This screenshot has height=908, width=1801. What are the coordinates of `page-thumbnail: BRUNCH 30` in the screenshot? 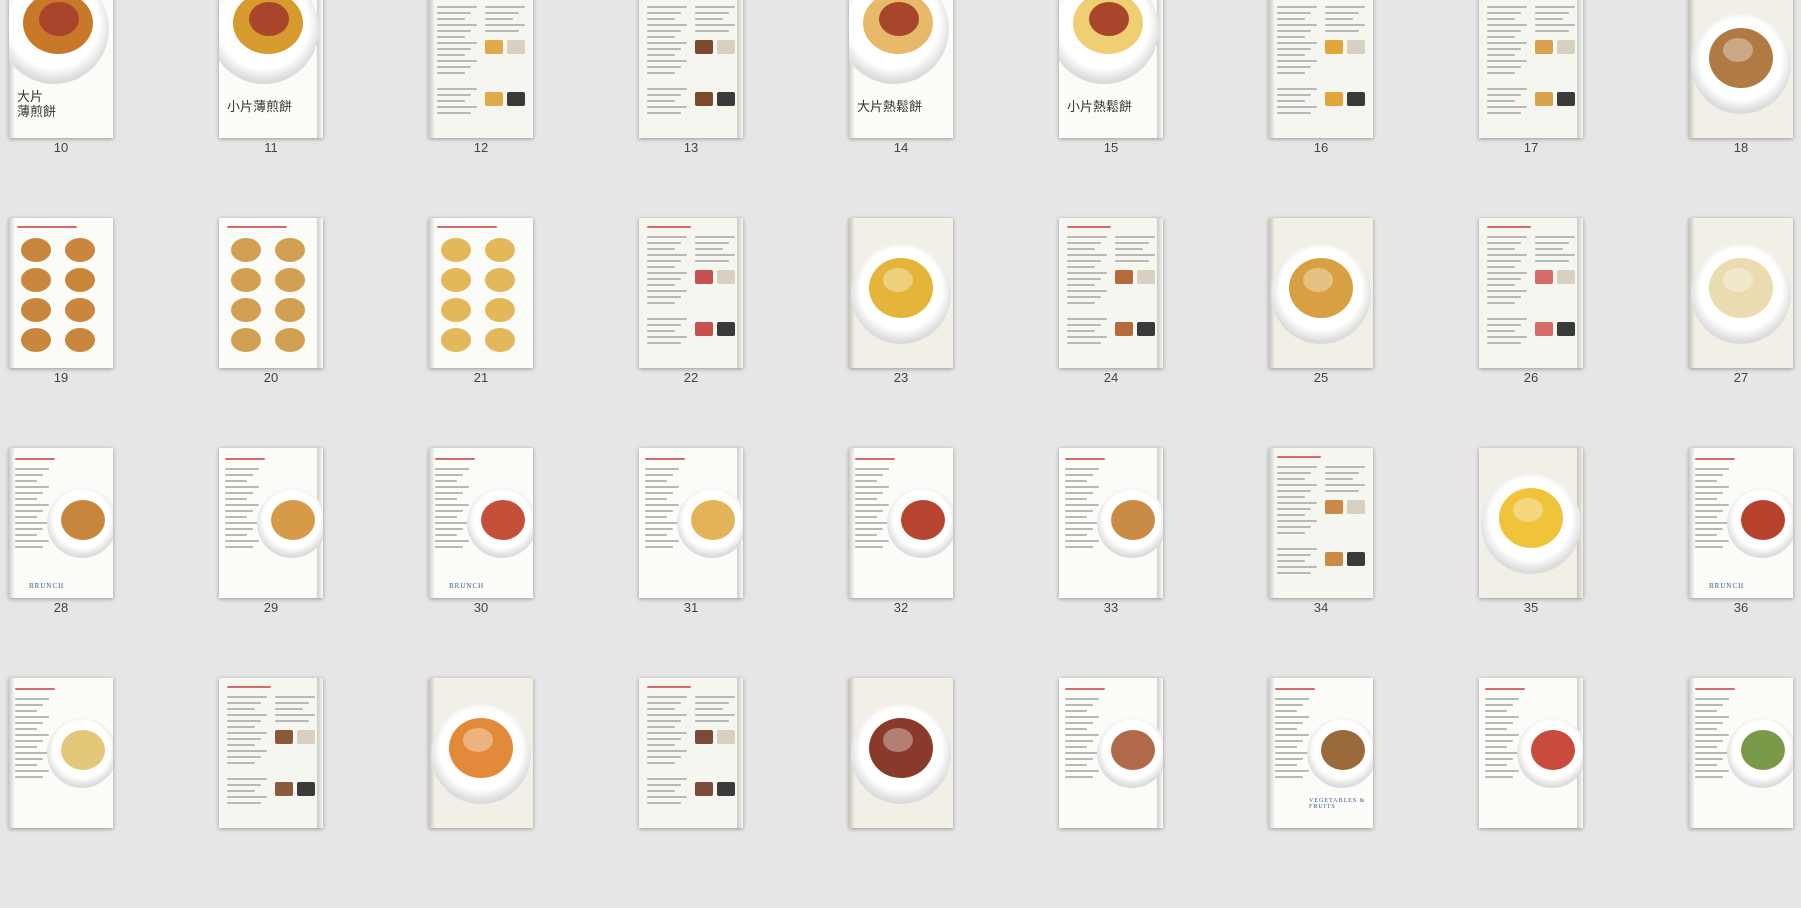 It's located at (481, 563).